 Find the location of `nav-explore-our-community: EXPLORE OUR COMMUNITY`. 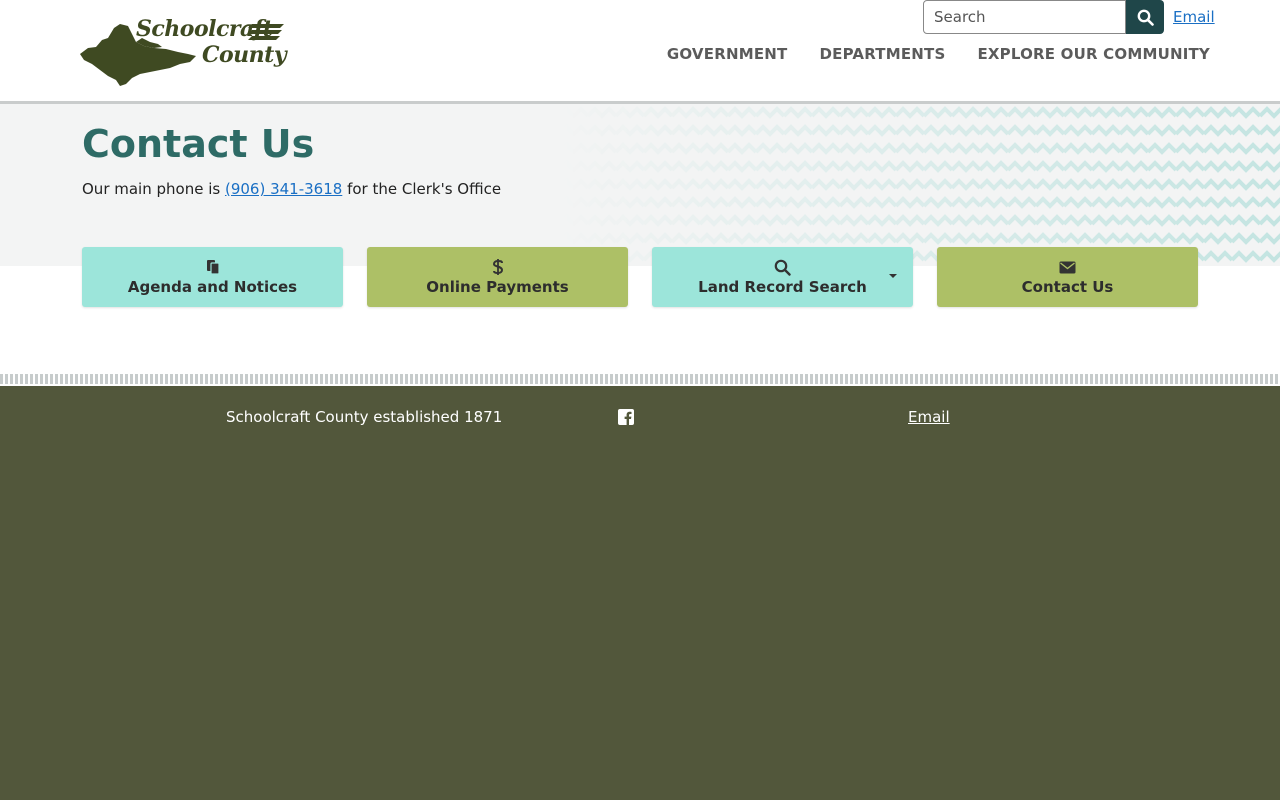

nav-explore-our-community: EXPLORE OUR COMMUNITY is located at coordinates (1093, 54).